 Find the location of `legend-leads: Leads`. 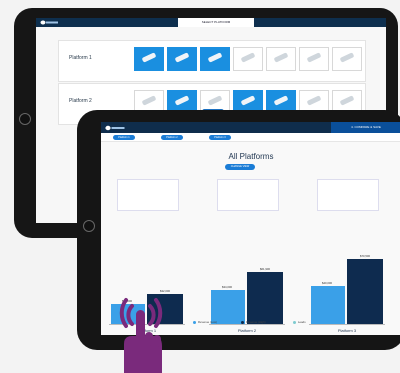

legend-leads: Leads is located at coordinates (299, 322).